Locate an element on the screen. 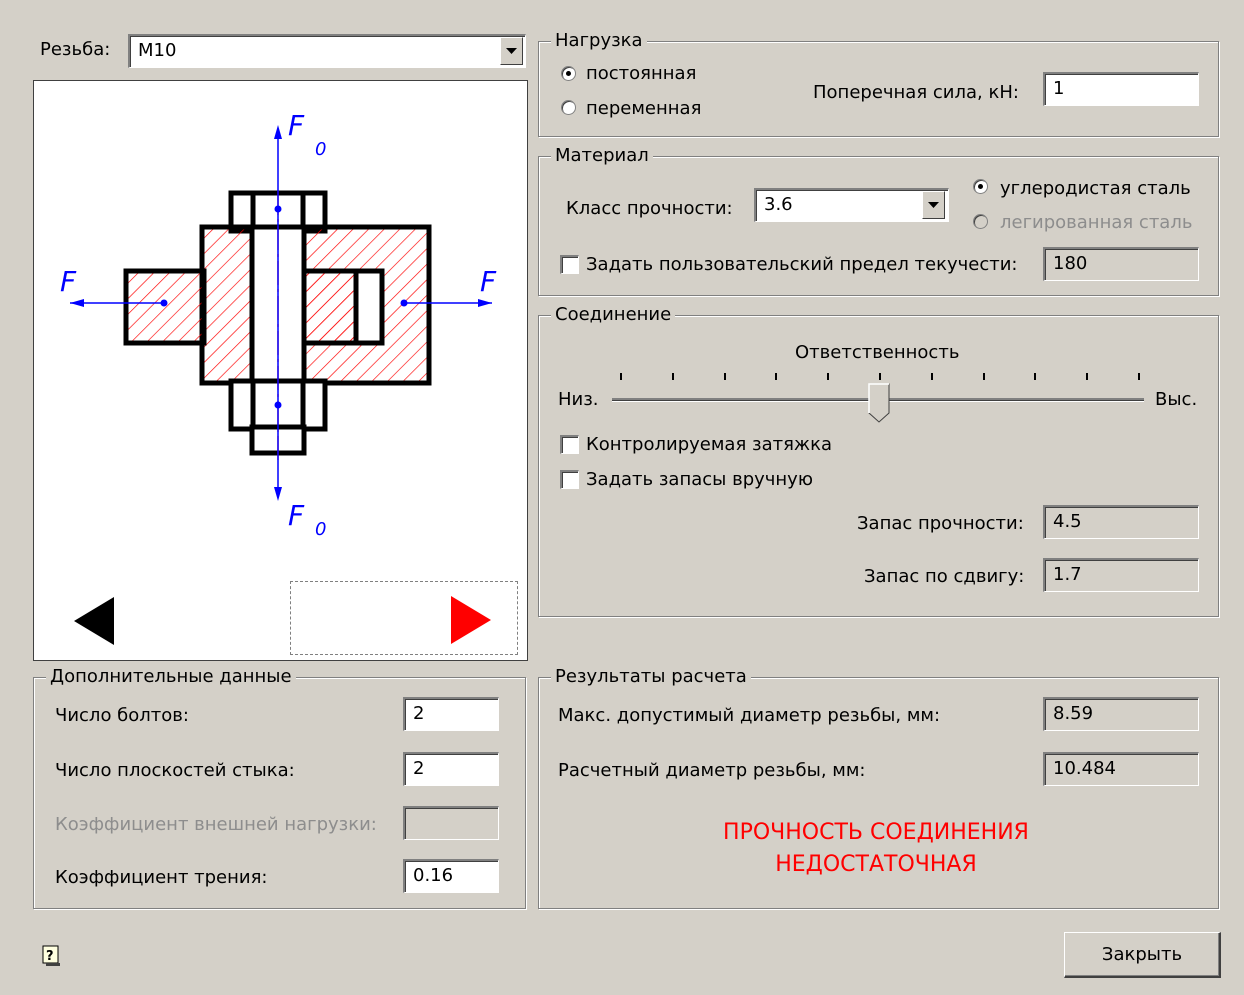 Image resolution: width=1244 pixels, height=995 pixels. manual-margins-checkbox is located at coordinates (569, 479).